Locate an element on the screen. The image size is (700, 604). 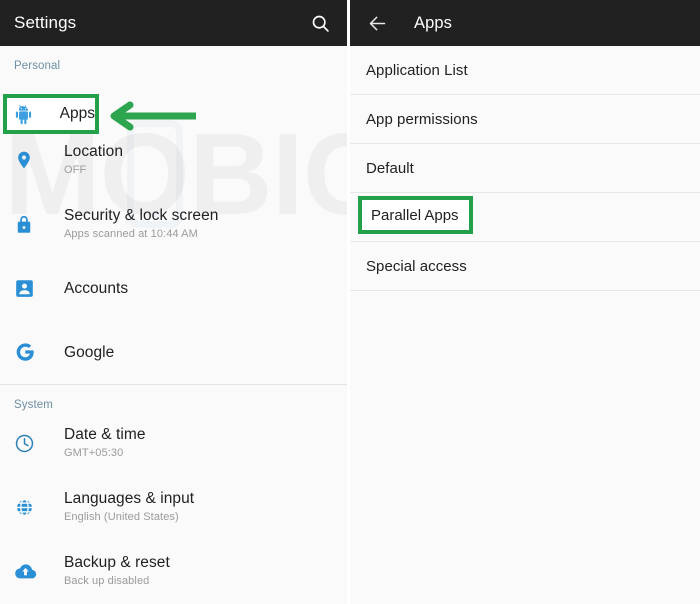
list-item-special-access-label: Special access is located at coordinates (416, 266).